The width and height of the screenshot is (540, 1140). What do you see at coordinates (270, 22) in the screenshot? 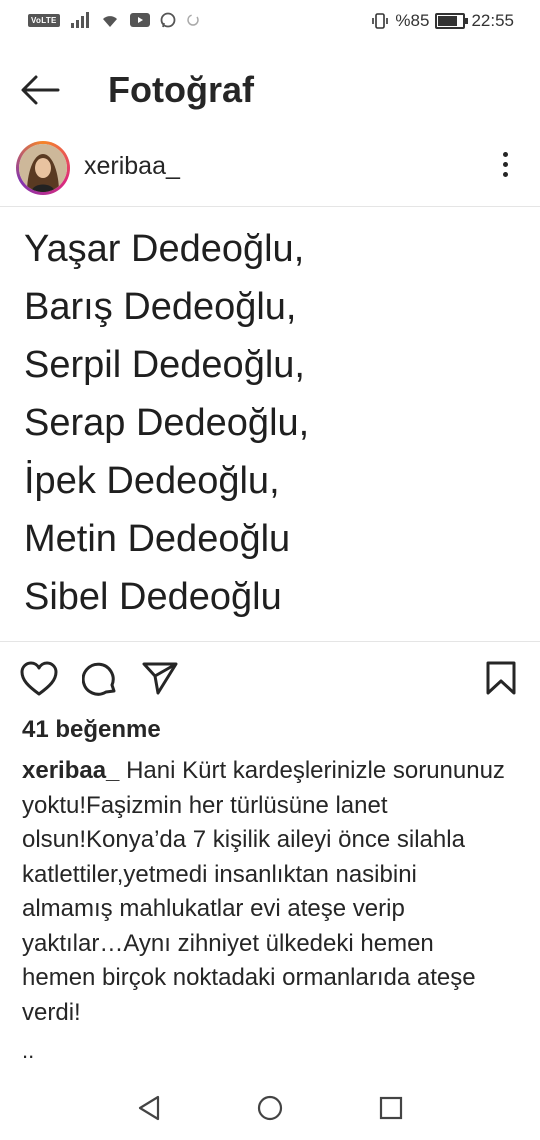
I see `status-bar: VoLTE %85 22:55` at bounding box center [270, 22].